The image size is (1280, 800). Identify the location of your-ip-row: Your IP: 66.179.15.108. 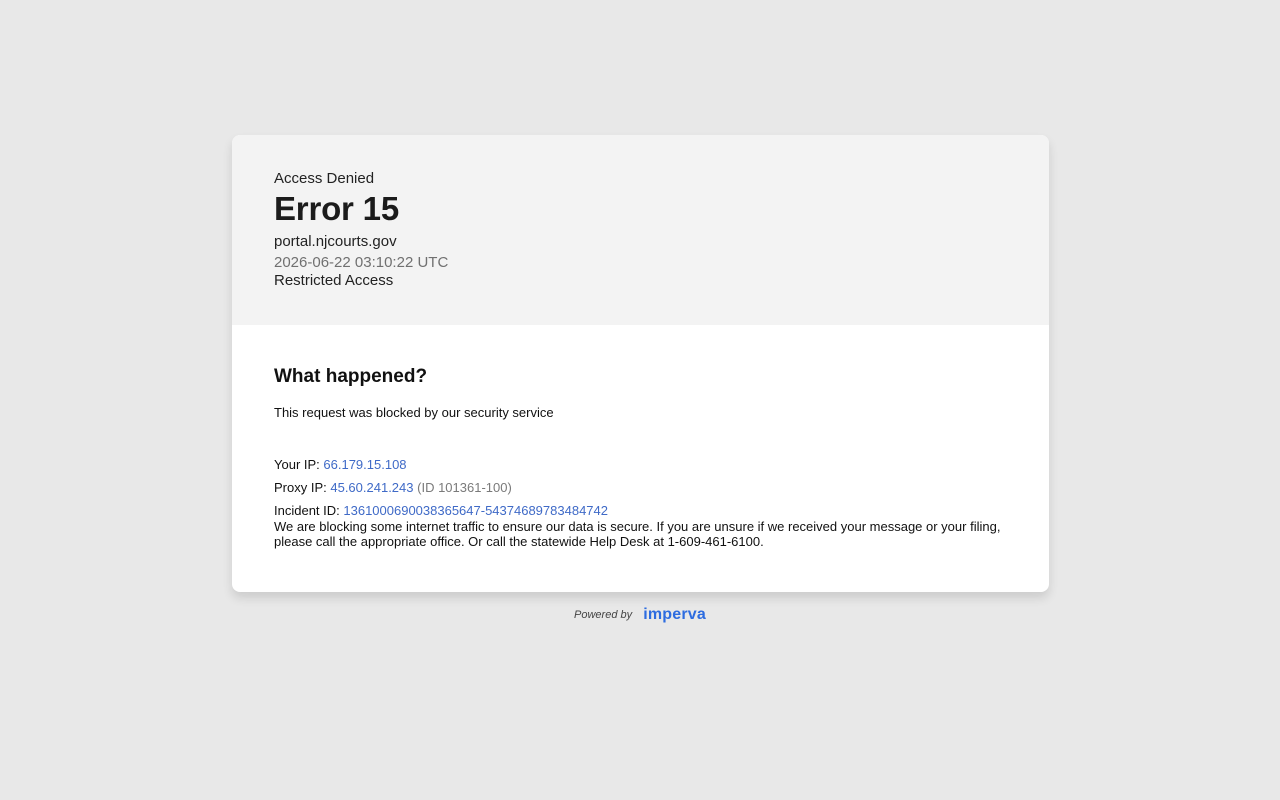
(640, 465).